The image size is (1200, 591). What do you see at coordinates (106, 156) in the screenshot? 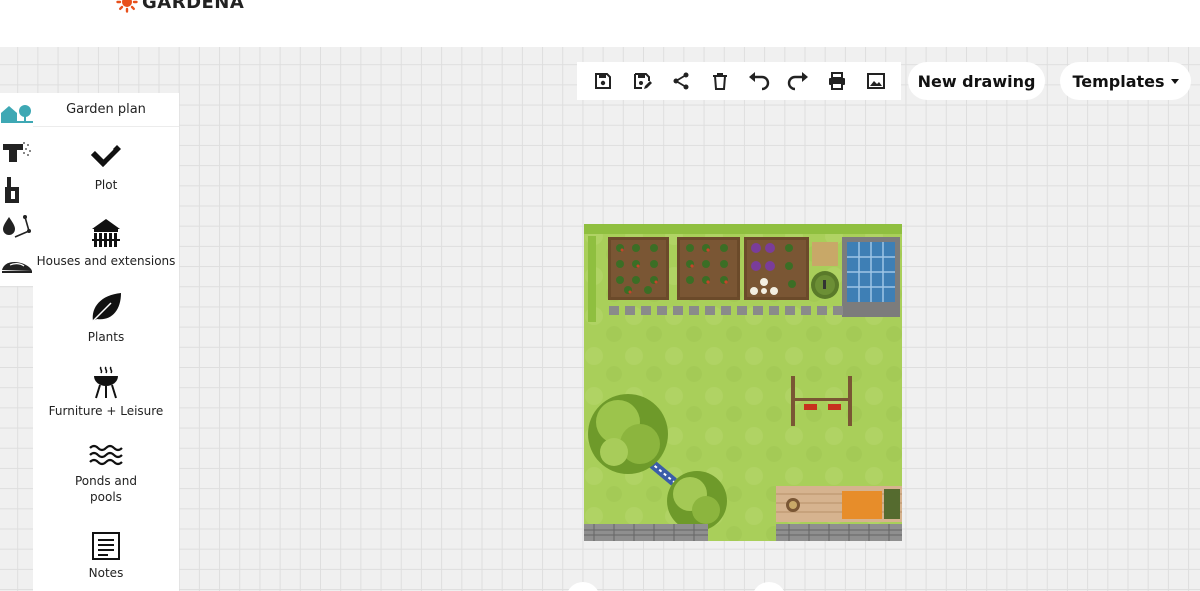
I see `plot-icon` at bounding box center [106, 156].